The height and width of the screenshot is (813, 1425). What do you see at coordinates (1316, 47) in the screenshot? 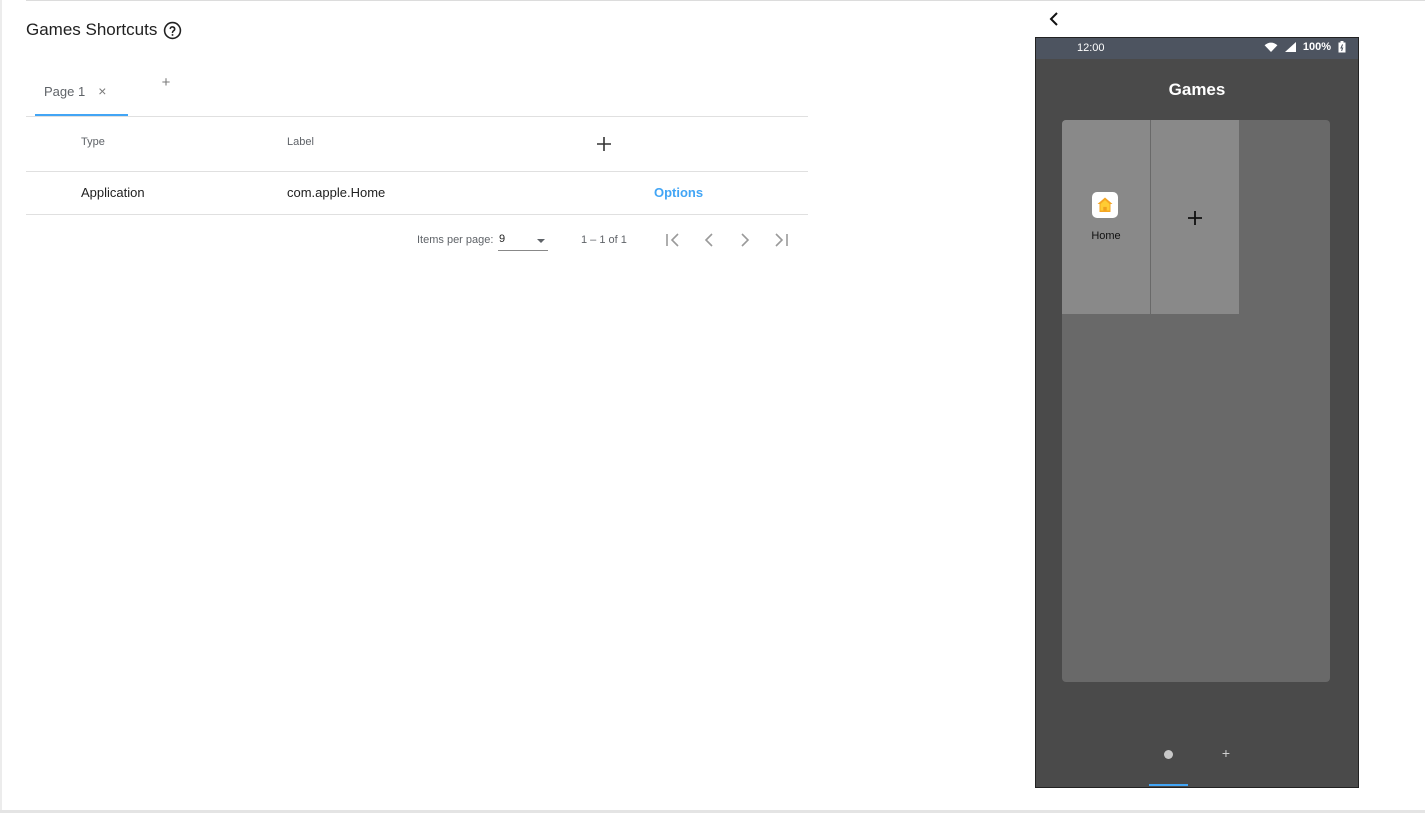
I see `battery-percent: 100%` at bounding box center [1316, 47].